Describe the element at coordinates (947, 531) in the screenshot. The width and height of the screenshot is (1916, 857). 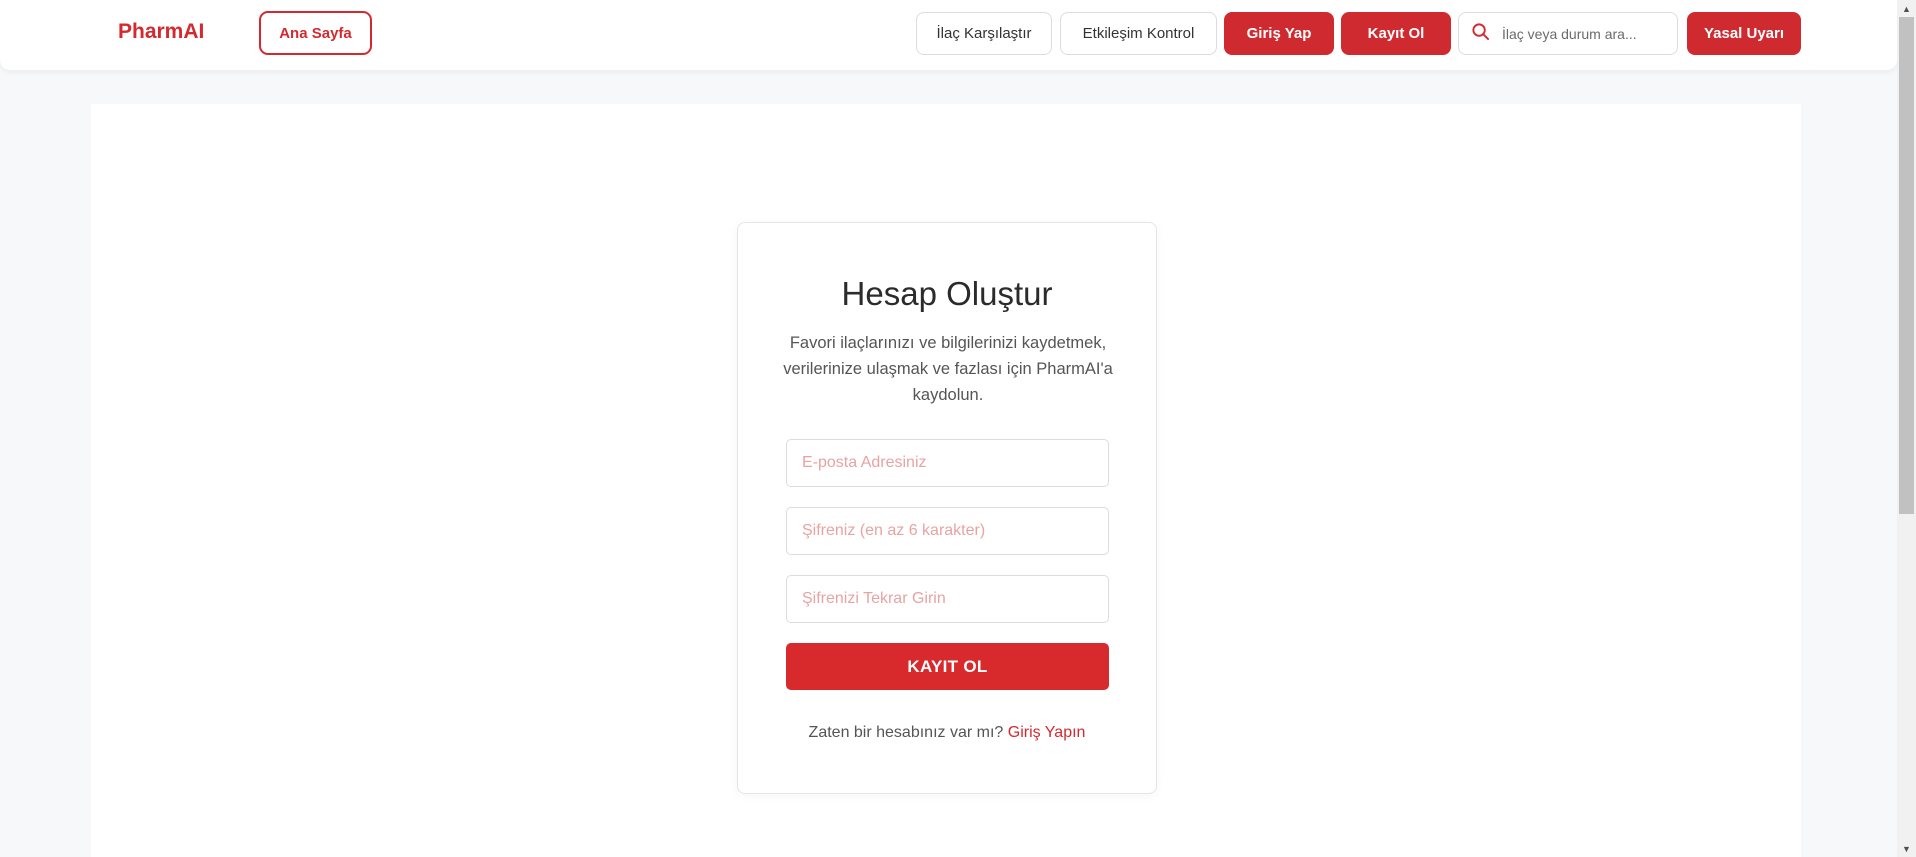
I see `password-field` at that location.